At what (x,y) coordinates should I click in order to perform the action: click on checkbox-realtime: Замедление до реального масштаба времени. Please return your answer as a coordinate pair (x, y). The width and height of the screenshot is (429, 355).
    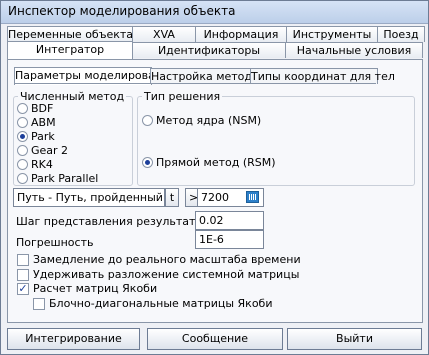
    Looking at the image, I should click on (159, 259).